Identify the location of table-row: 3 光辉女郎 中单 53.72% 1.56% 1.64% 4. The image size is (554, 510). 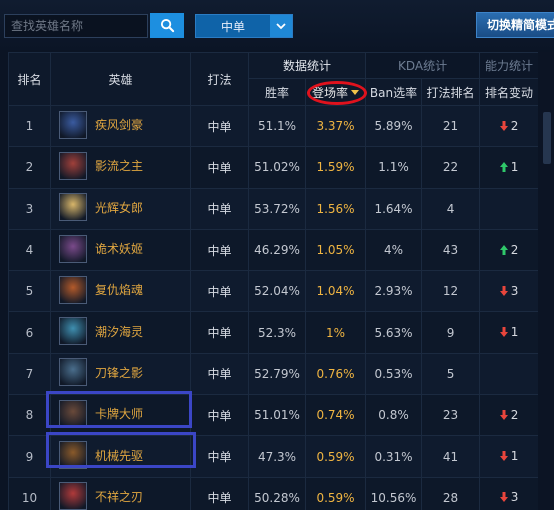
(273, 208).